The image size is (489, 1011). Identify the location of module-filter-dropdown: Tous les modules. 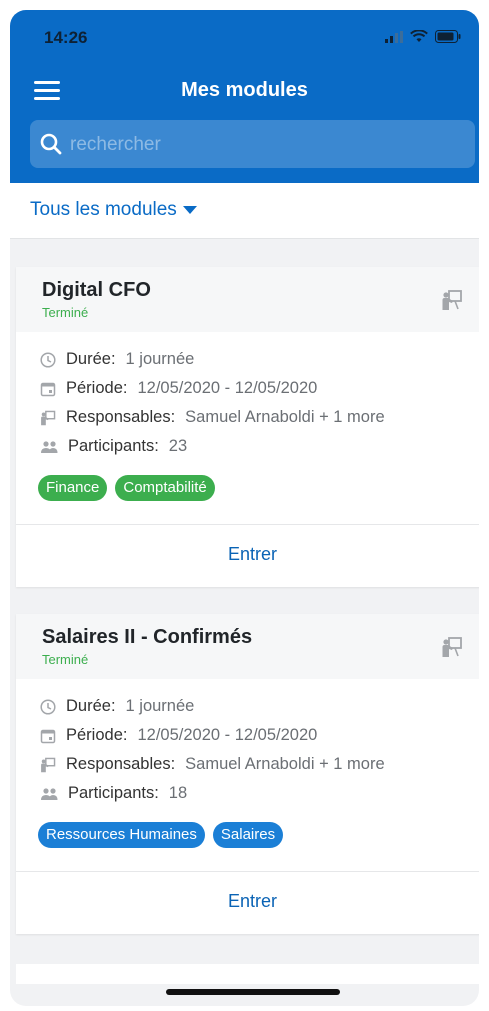
(113, 210).